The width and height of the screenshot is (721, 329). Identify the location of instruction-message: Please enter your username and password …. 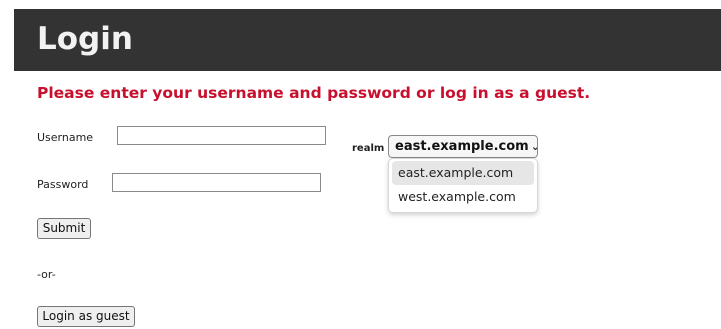
(314, 93).